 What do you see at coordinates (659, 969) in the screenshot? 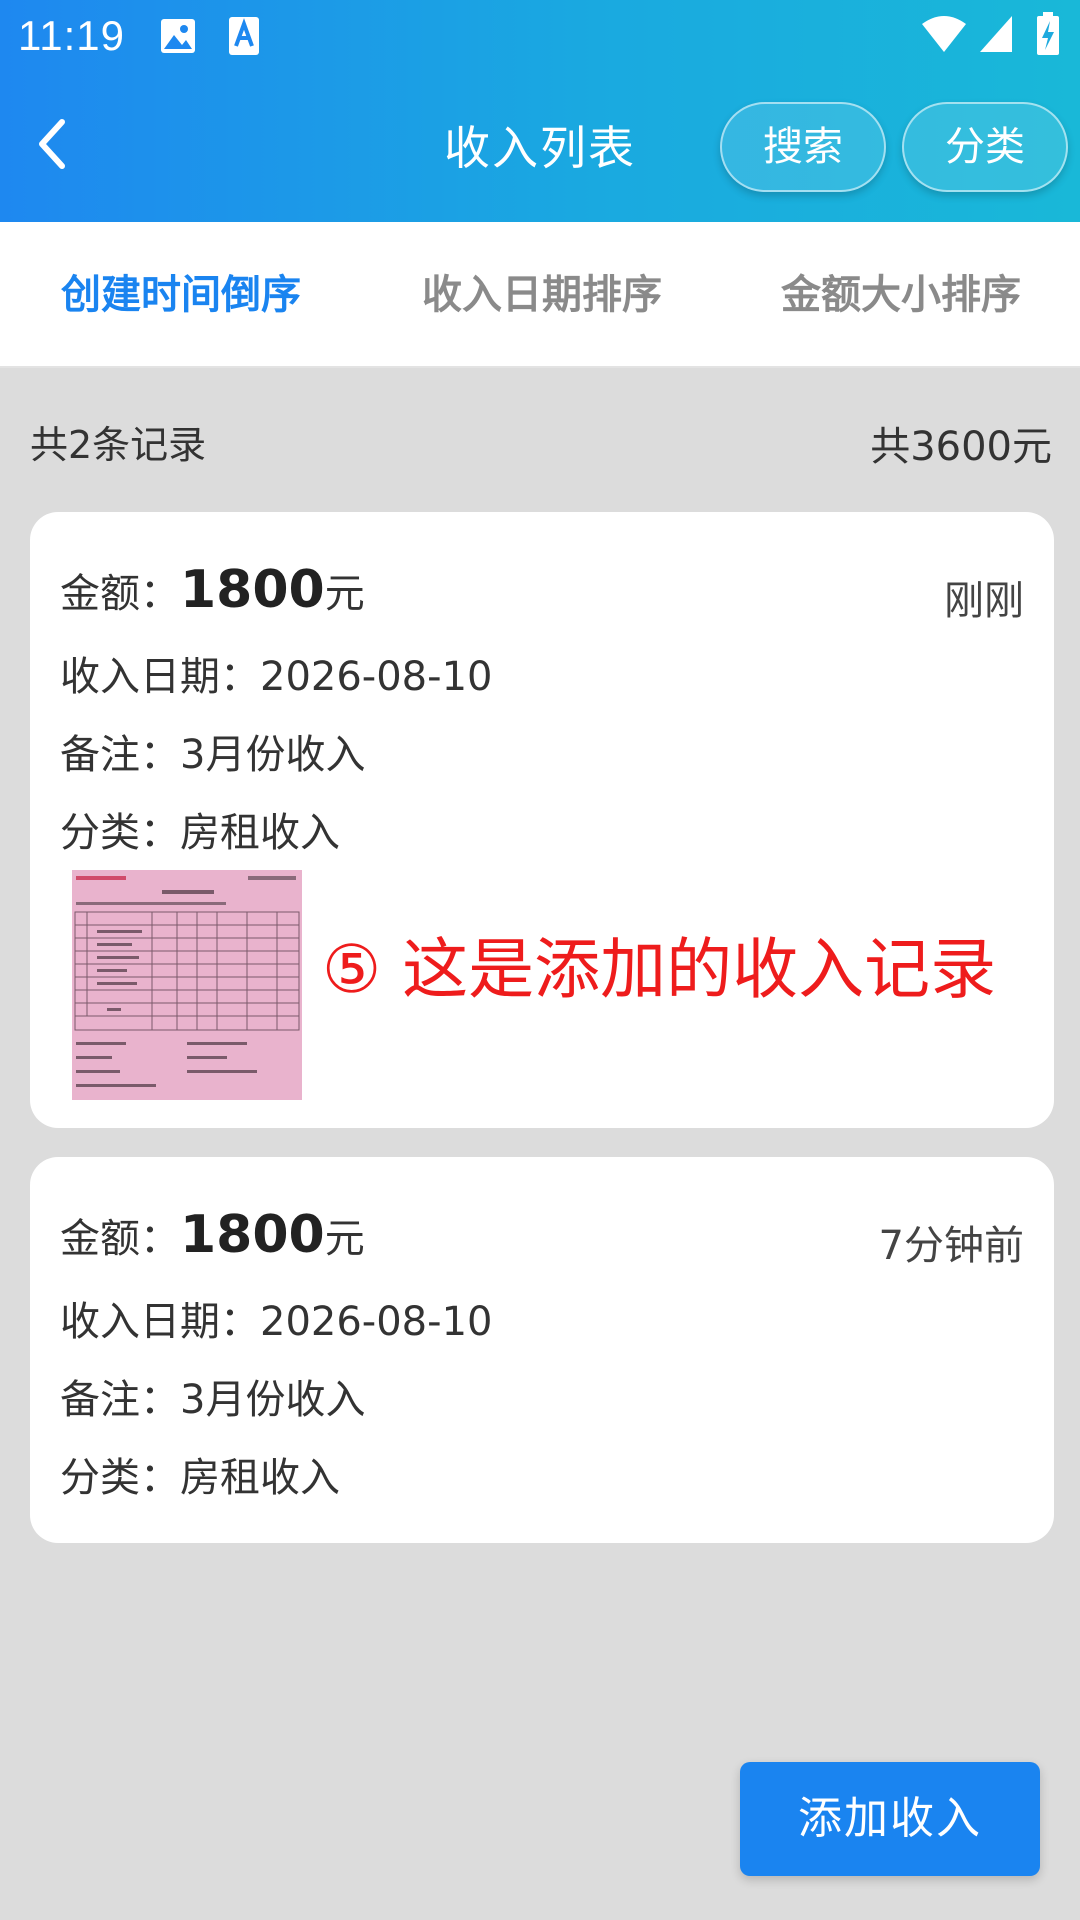
I see `annotation-label: ⑤ 这是添加的收入记录` at bounding box center [659, 969].